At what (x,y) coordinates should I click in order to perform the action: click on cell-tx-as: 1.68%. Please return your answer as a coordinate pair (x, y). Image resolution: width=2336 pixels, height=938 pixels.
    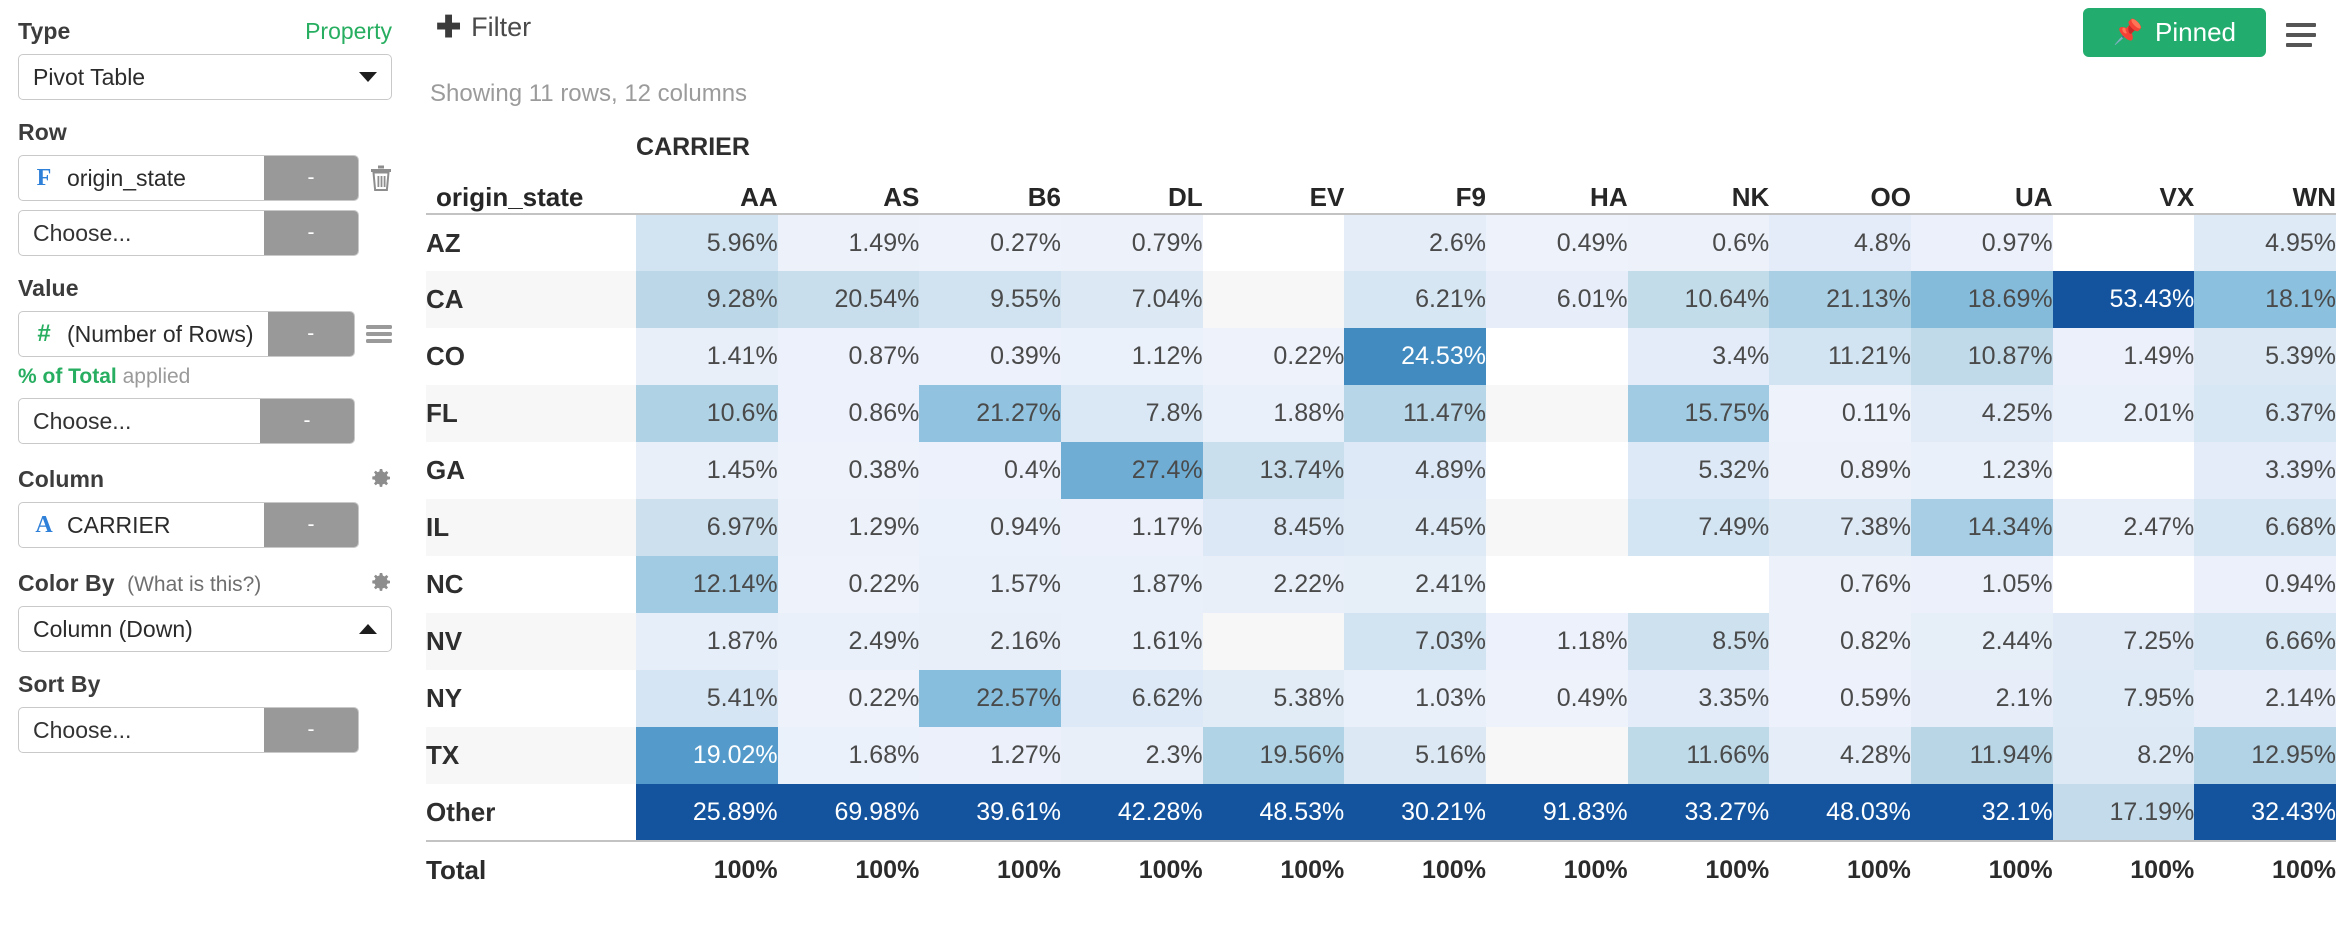
    Looking at the image, I should click on (848, 755).